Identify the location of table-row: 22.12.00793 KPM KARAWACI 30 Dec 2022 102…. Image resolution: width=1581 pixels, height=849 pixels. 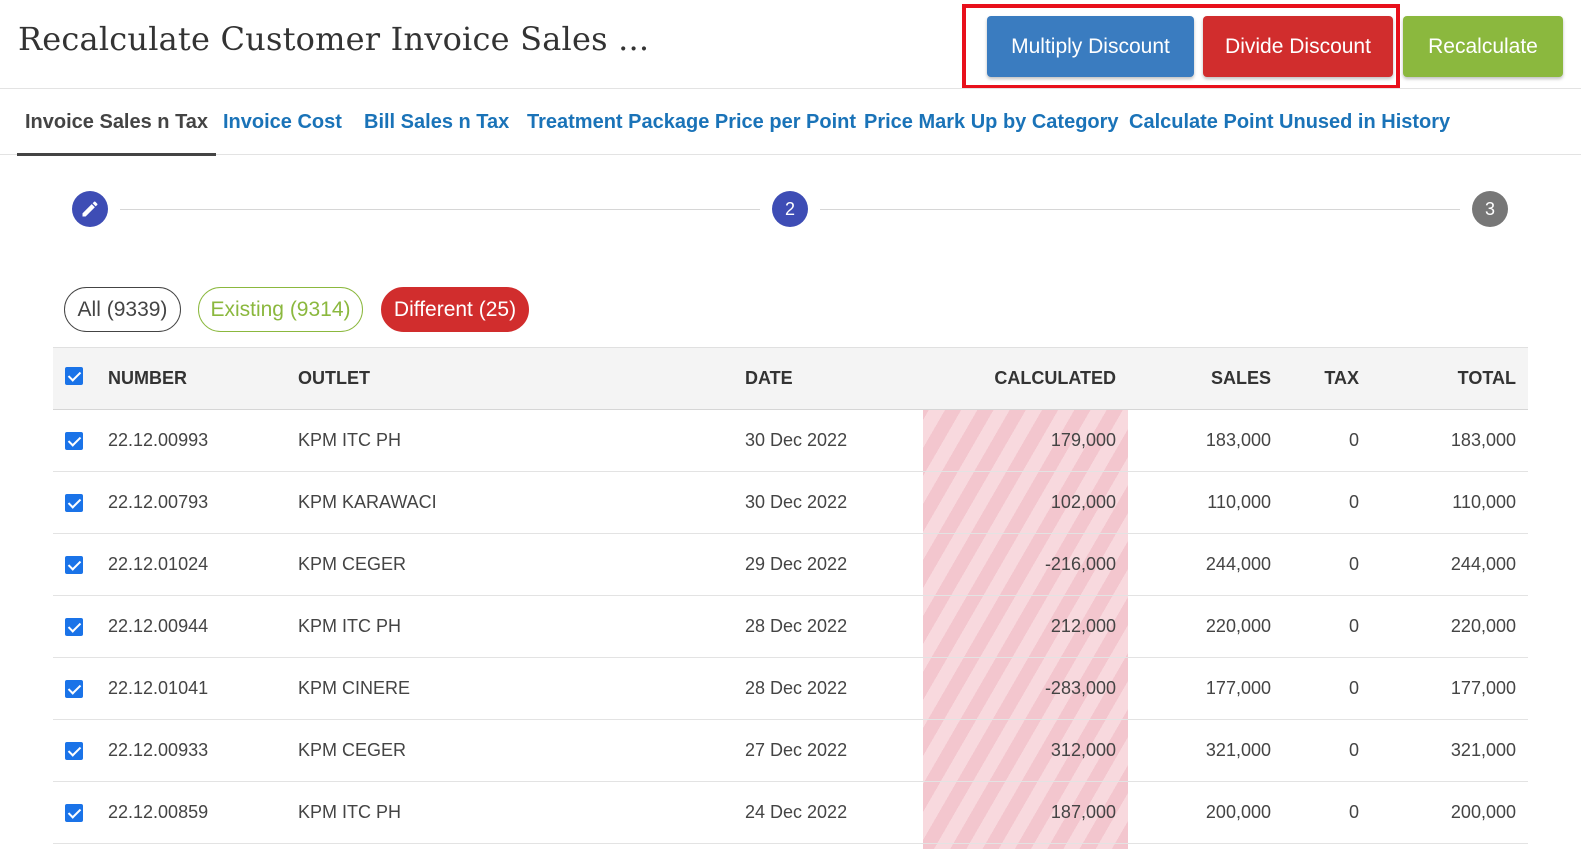
(790, 503).